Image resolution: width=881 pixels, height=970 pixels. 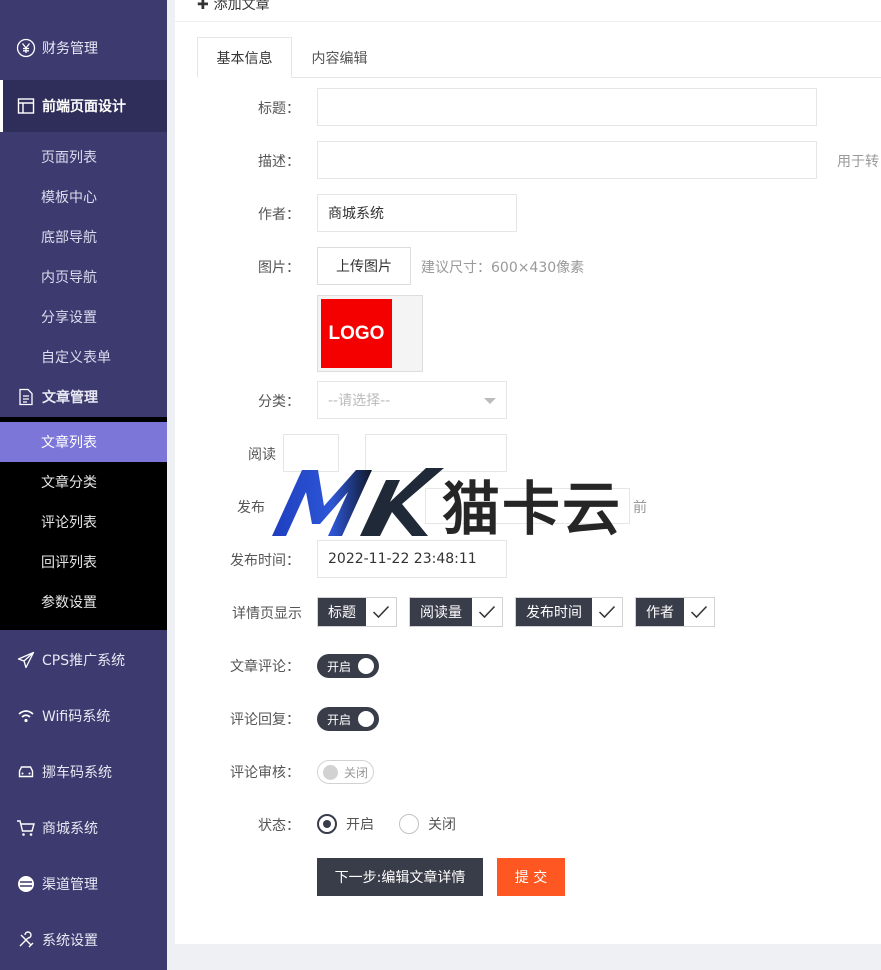 I want to click on divider, so click(x=528, y=21).